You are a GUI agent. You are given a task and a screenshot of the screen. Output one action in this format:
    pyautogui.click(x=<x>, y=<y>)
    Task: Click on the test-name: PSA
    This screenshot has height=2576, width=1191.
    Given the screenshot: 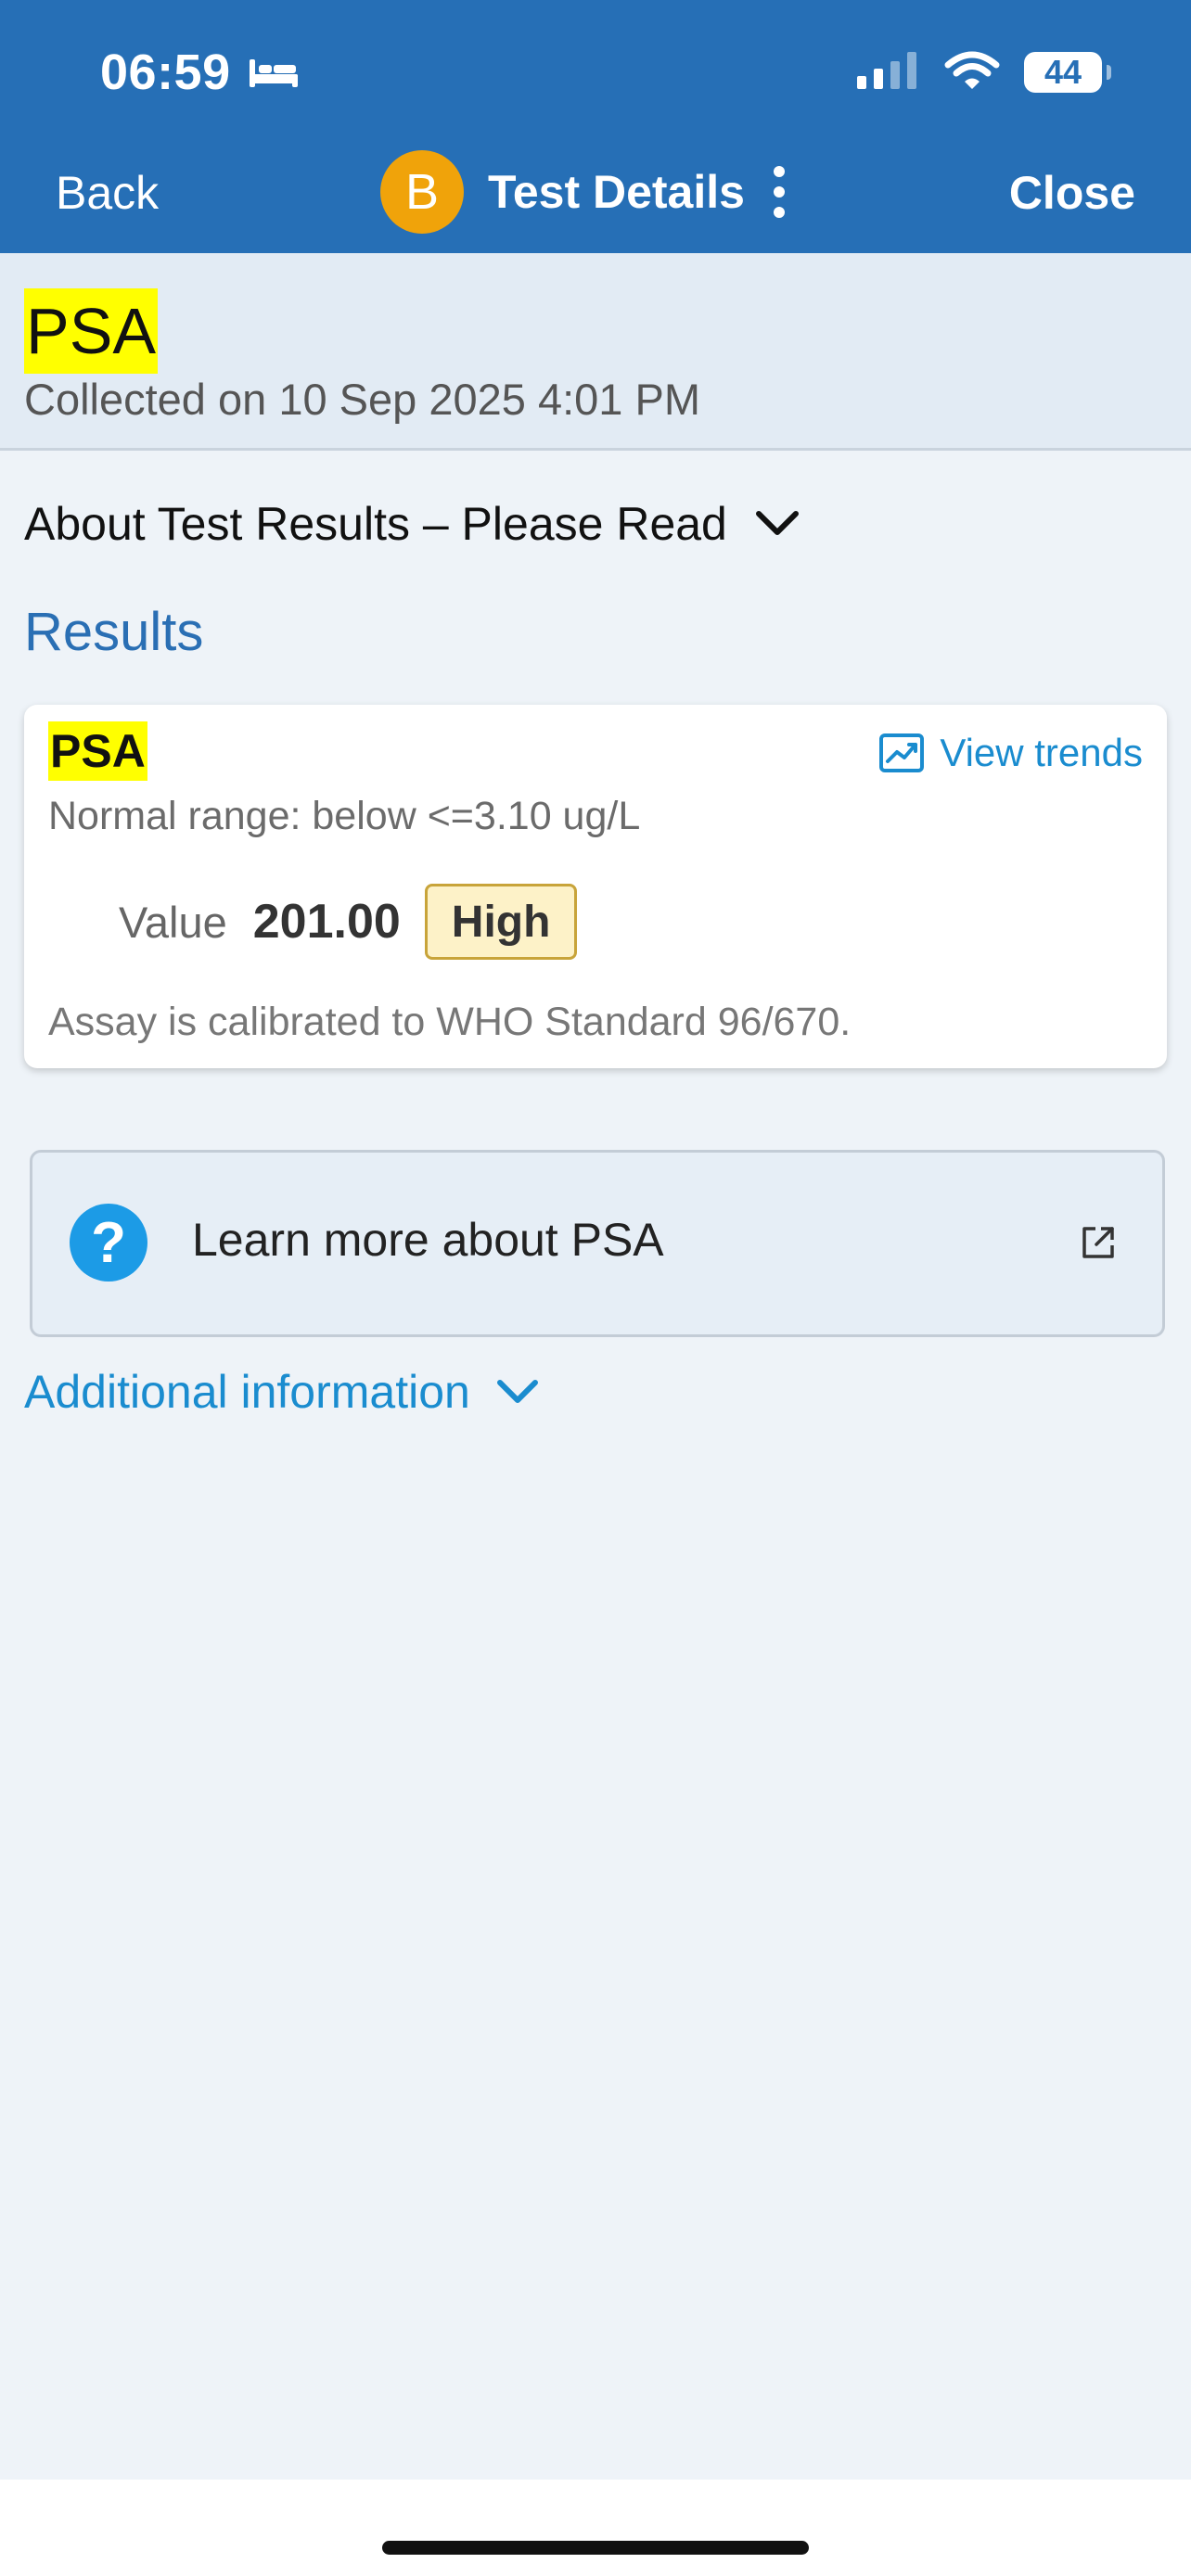 What is the action you would take?
    pyautogui.click(x=92, y=331)
    